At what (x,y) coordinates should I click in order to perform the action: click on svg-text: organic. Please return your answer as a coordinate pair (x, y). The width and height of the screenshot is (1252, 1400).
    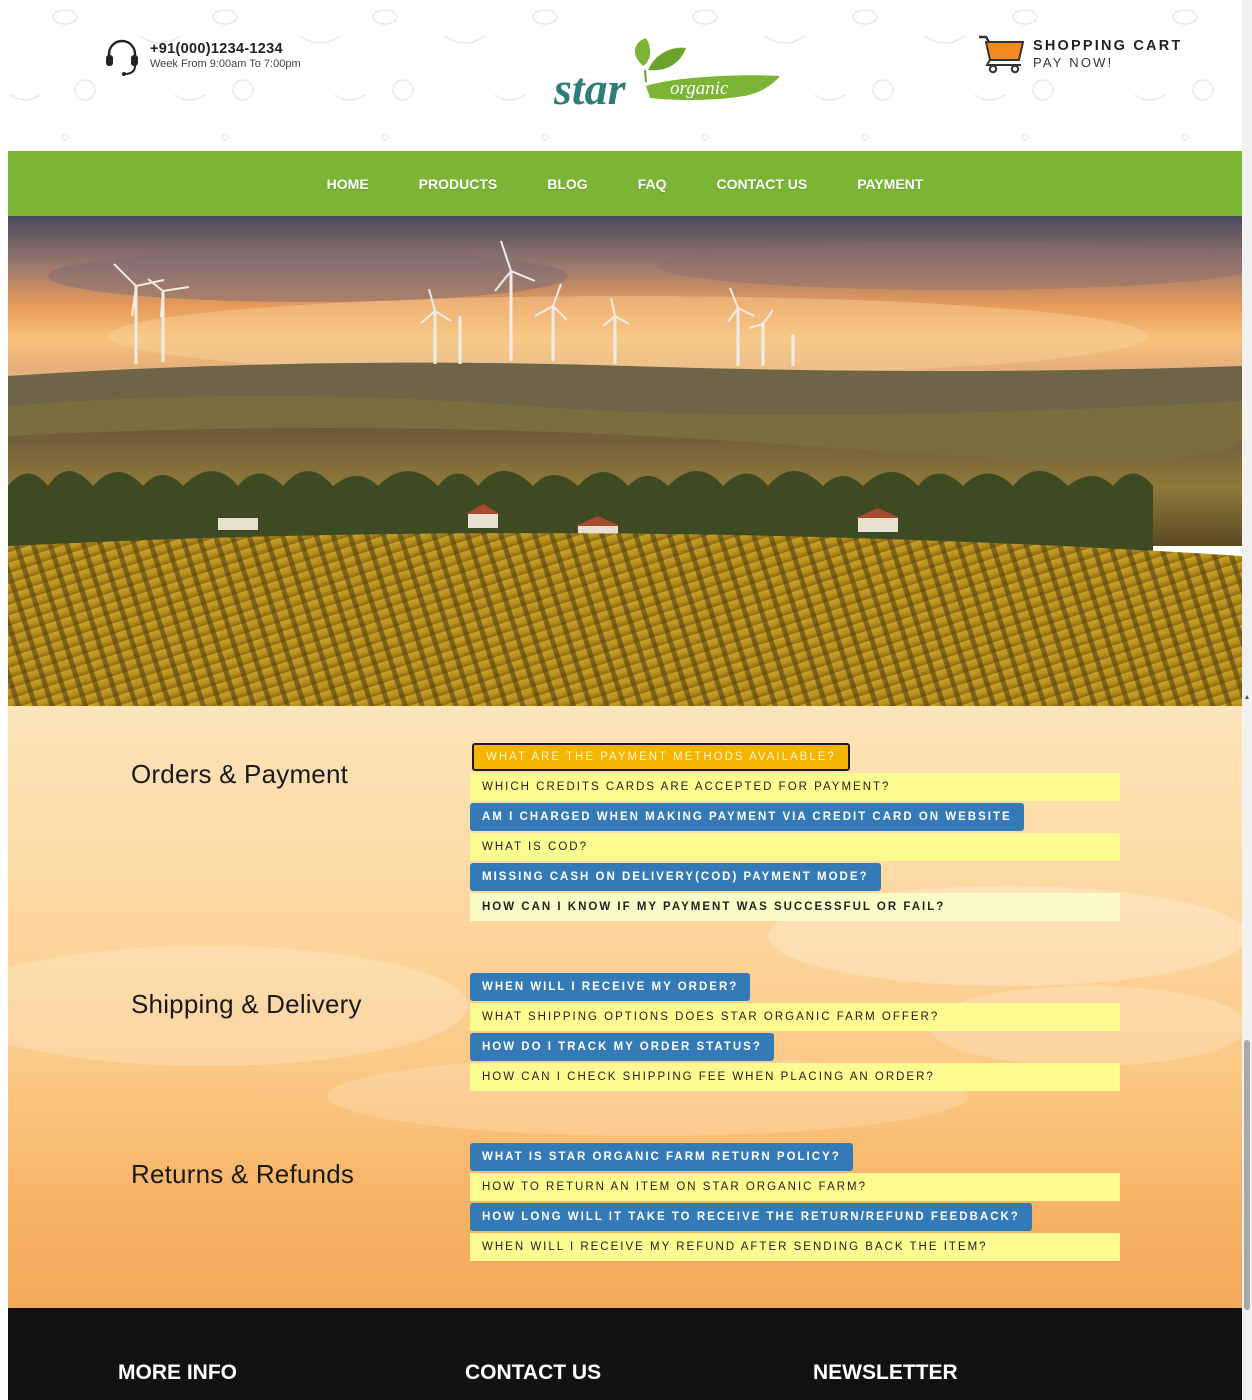
    Looking at the image, I should click on (699, 88).